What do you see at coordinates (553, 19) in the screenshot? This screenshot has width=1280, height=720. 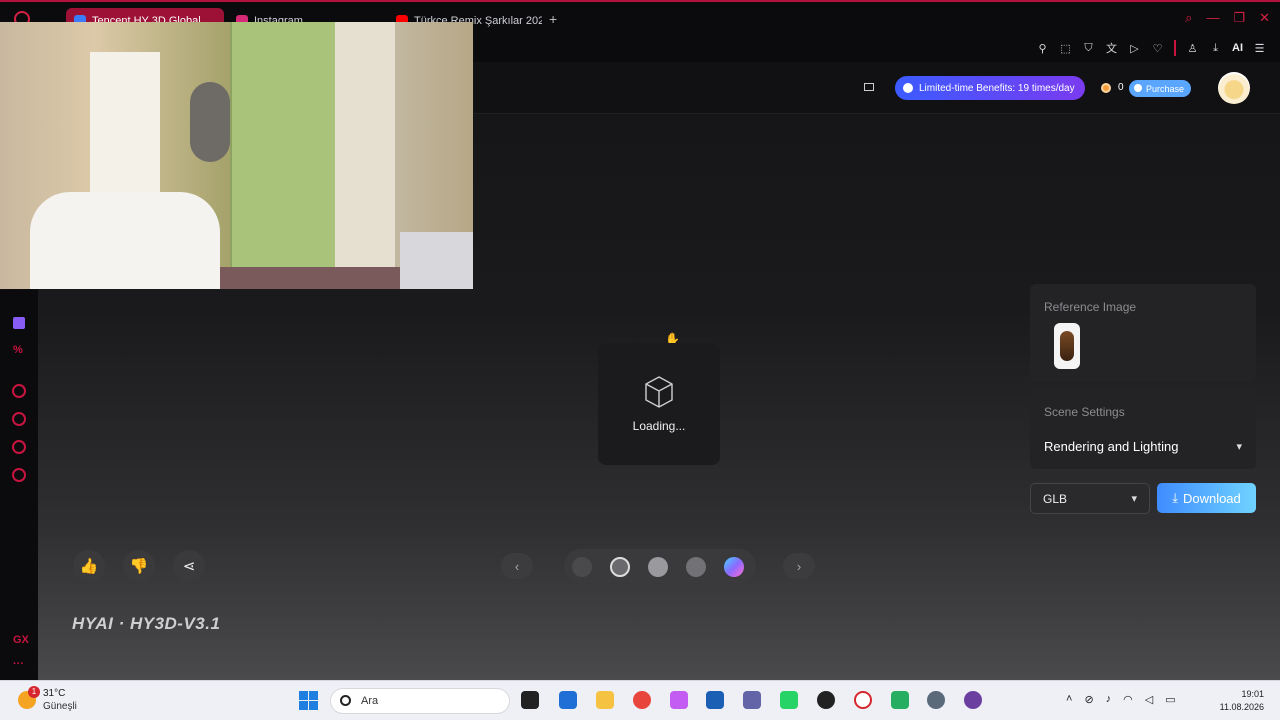 I see `new-tab-button: +` at bounding box center [553, 19].